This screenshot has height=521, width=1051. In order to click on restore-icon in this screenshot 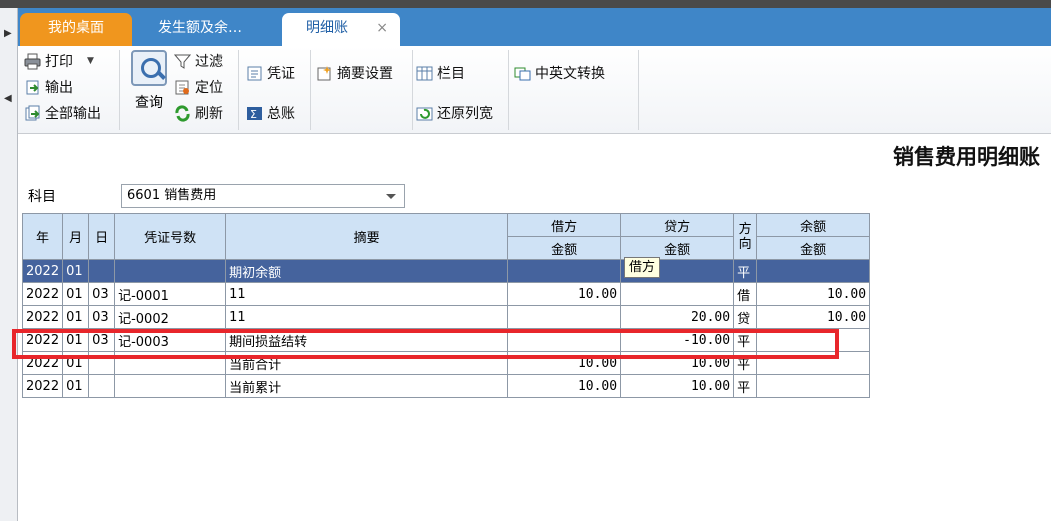, I will do `click(424, 113)`.